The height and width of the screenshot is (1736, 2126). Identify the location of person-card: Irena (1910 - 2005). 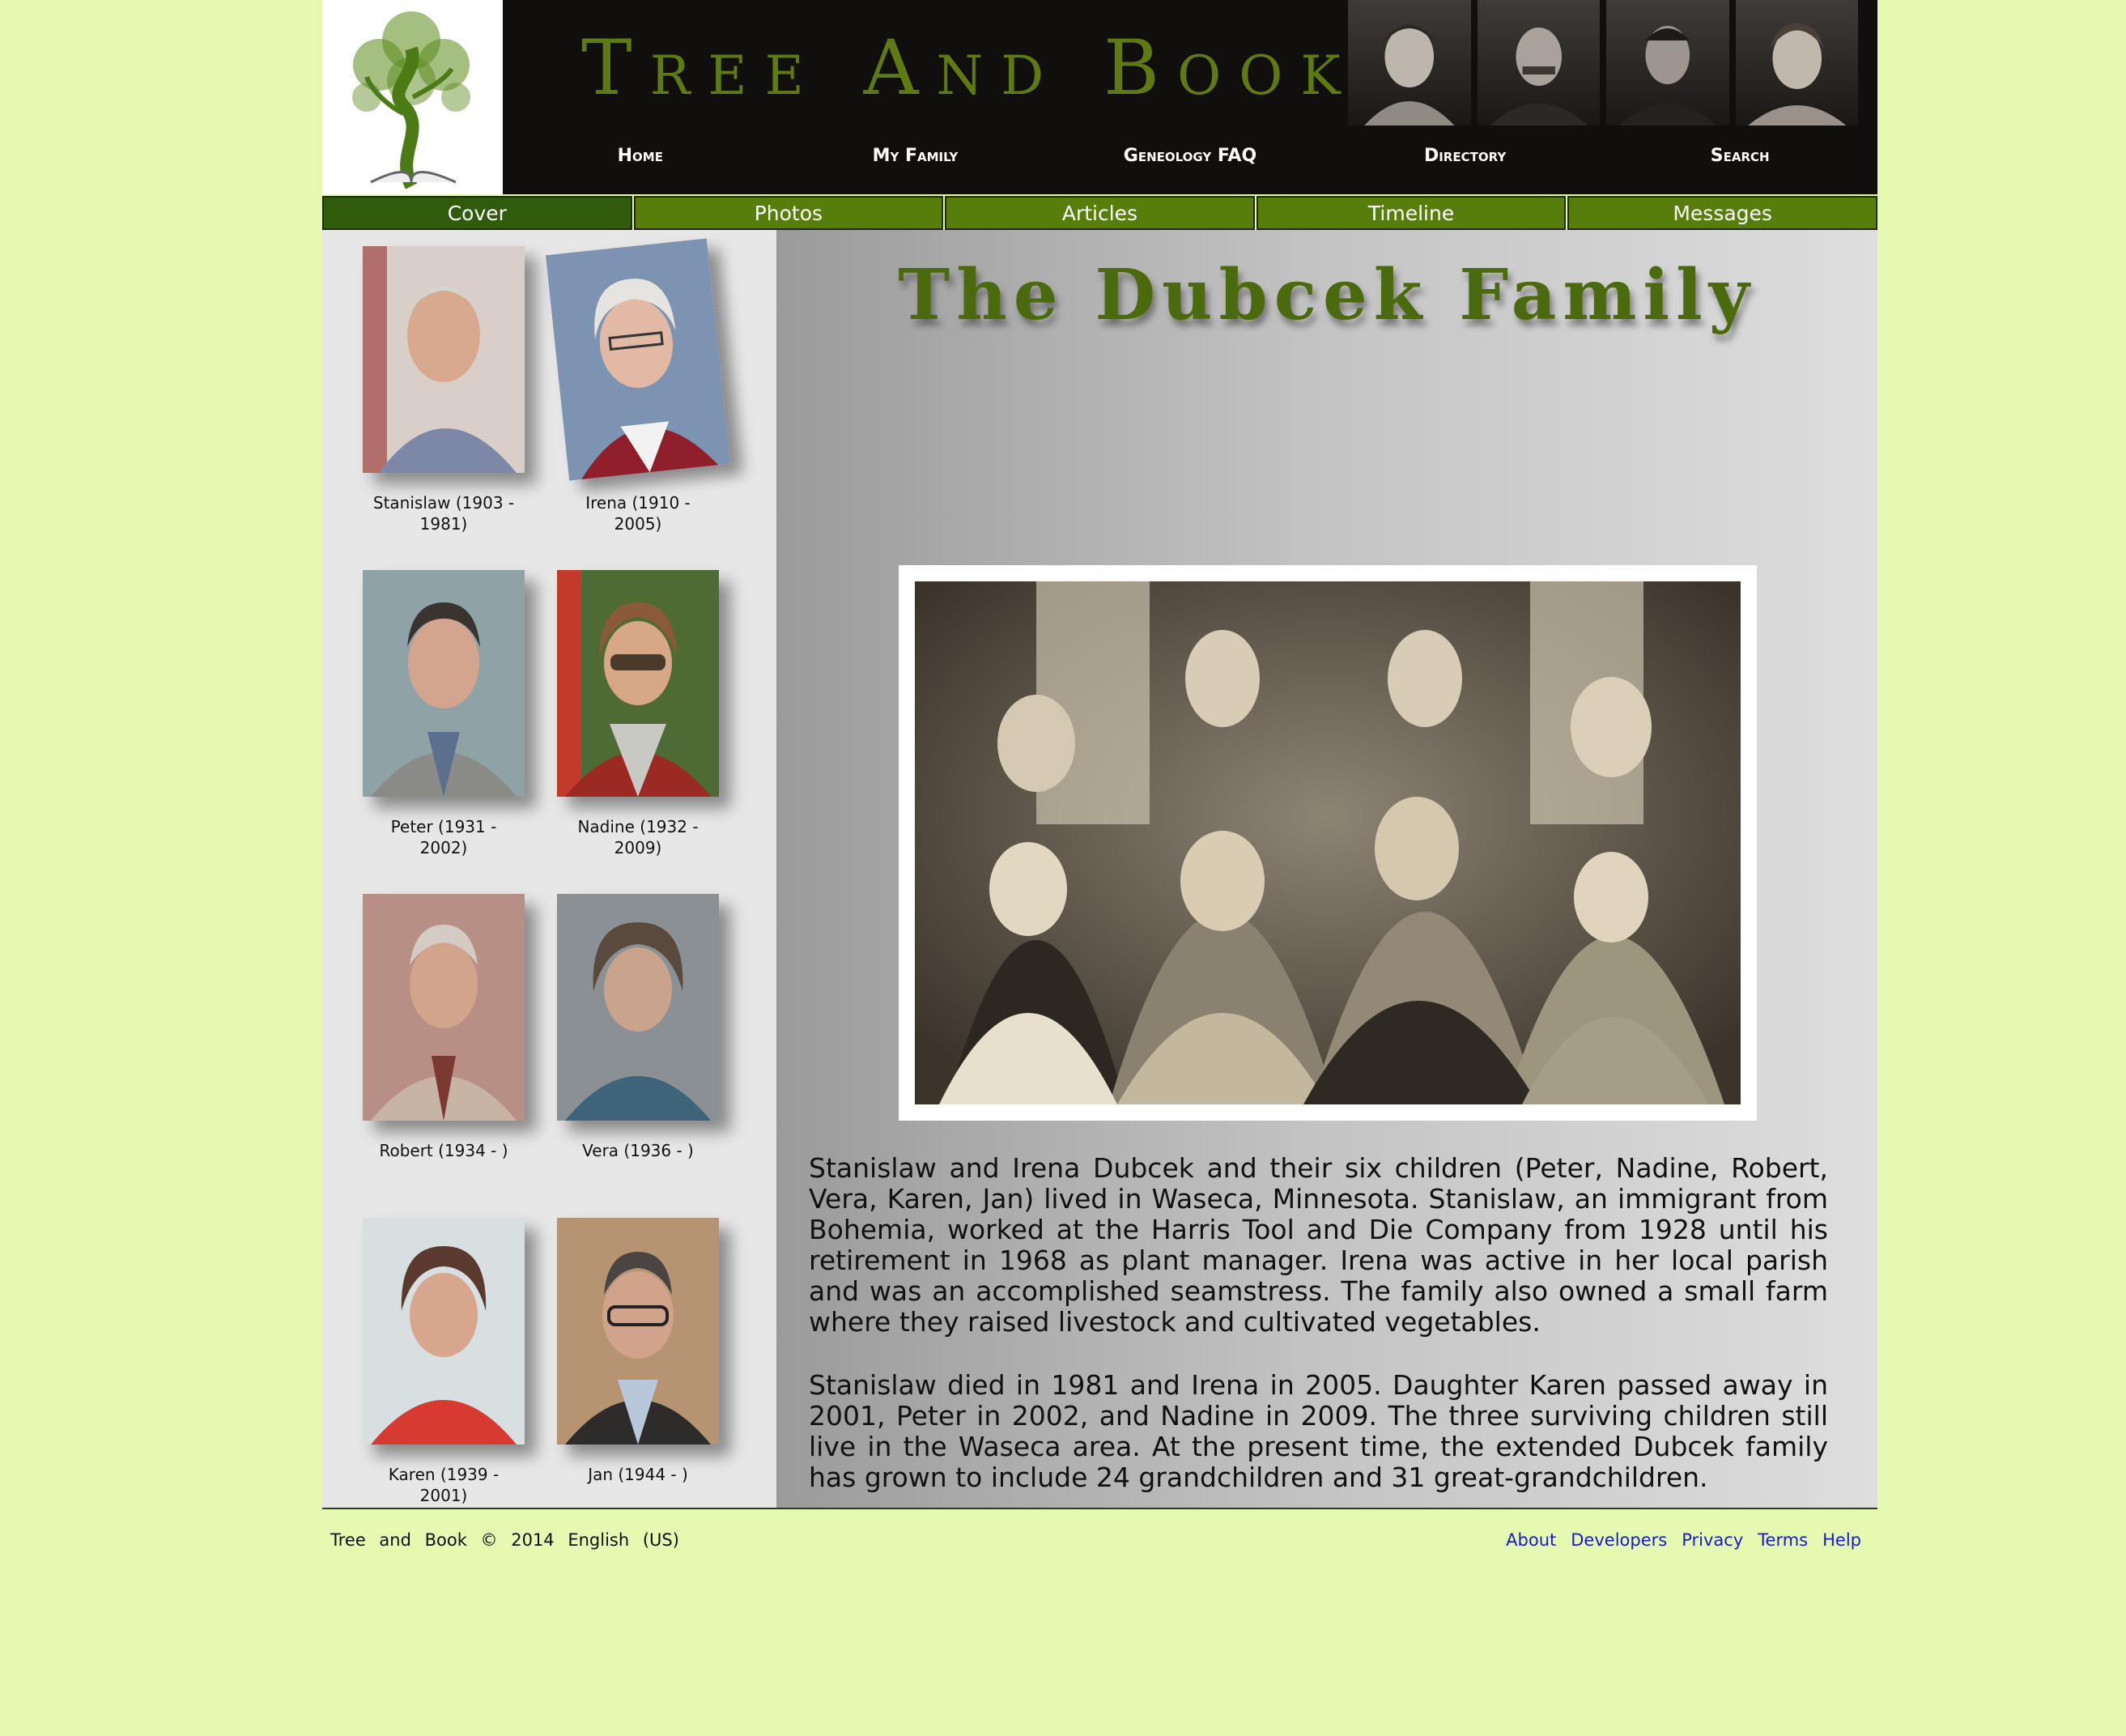
(638, 386).